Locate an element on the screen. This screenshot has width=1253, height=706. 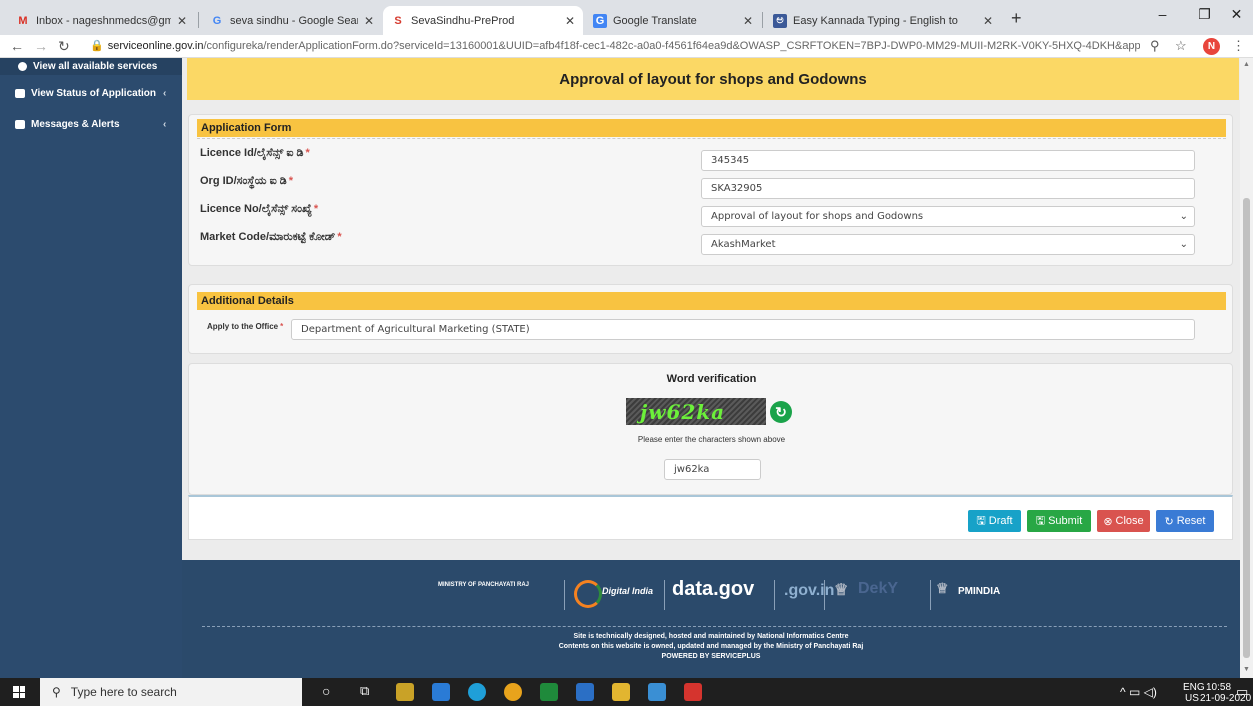
status-icon is located at coordinates (20, 93).